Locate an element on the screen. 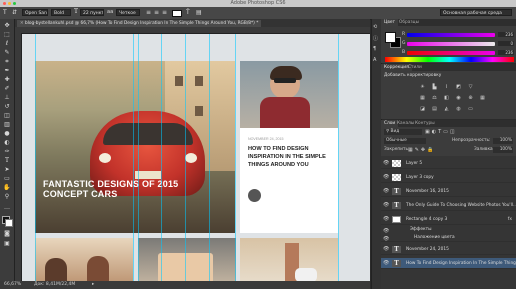 The image size is (516, 289). paragraph-panel-icon: ¶ is located at coordinates (374, 49).